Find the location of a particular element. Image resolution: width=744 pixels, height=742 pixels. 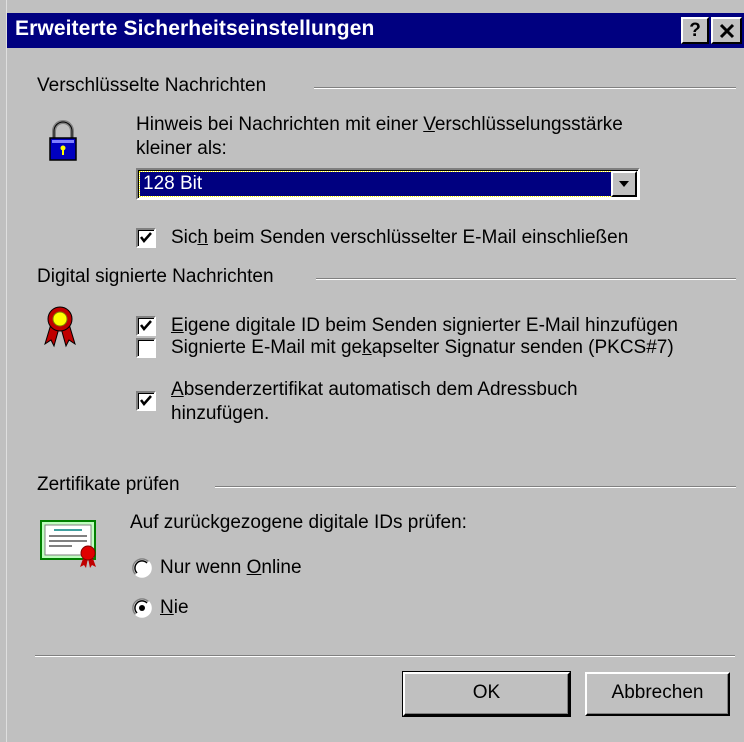

label-mnemonic: O is located at coordinates (254, 567).